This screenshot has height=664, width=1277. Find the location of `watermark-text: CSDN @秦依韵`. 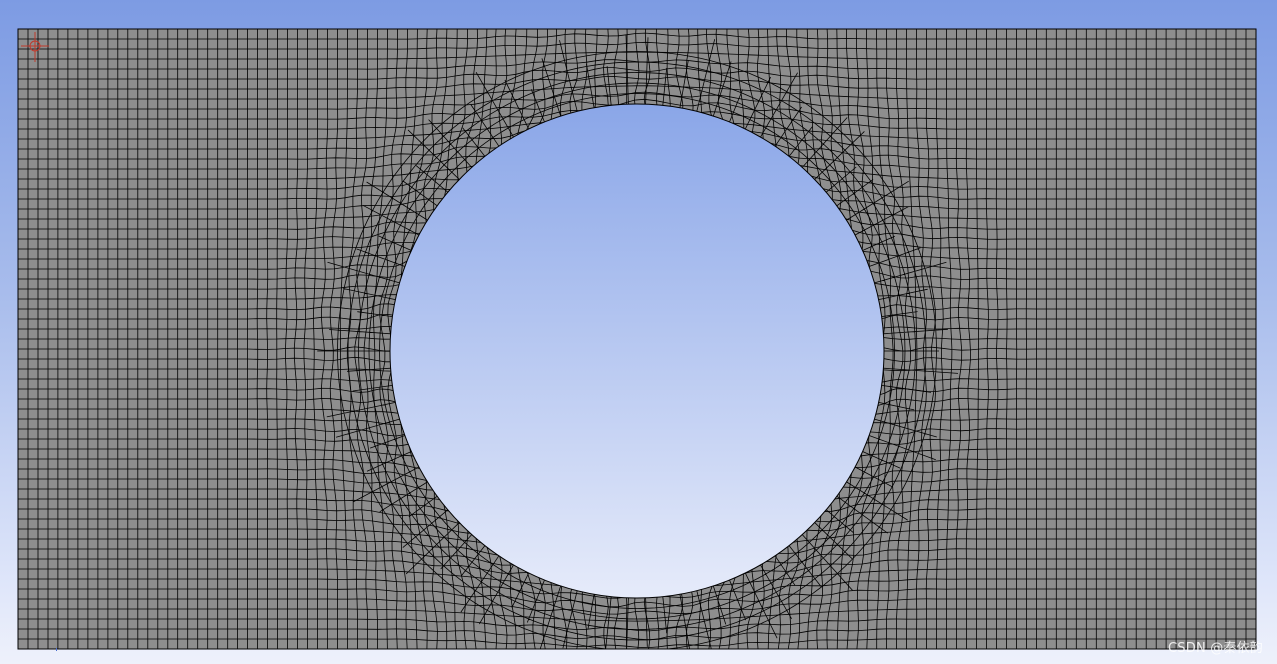

watermark-text: CSDN @秦依韵 is located at coordinates (1215, 648).